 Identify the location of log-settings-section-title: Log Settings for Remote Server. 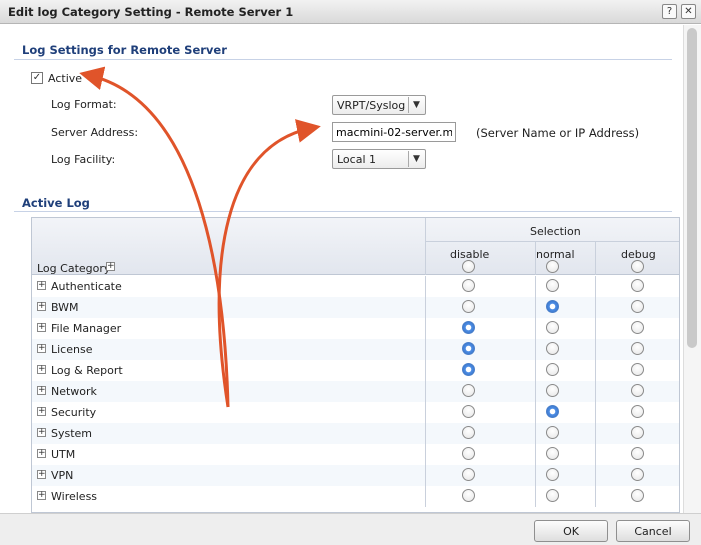
(124, 50).